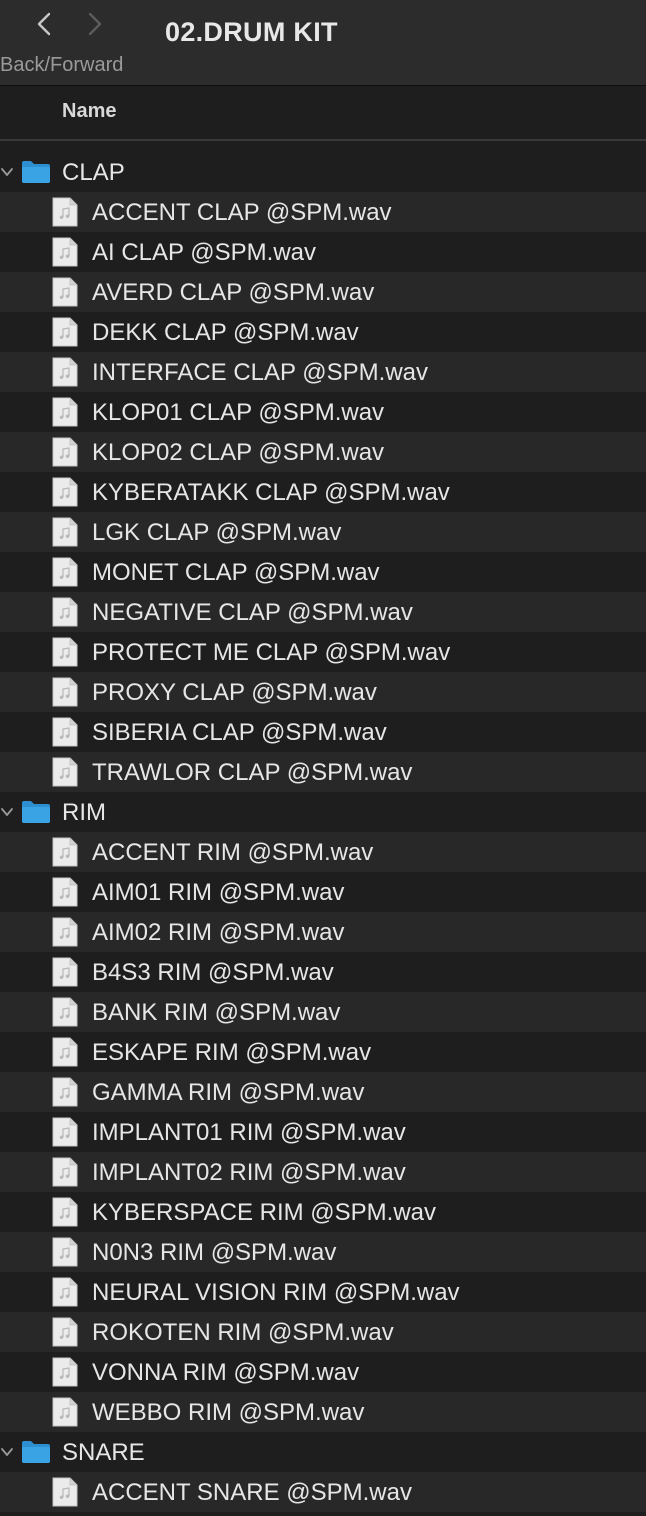  Describe the element at coordinates (252, 1492) in the screenshot. I see `file-name: ACCENT SNARE @SPM.wav` at that location.